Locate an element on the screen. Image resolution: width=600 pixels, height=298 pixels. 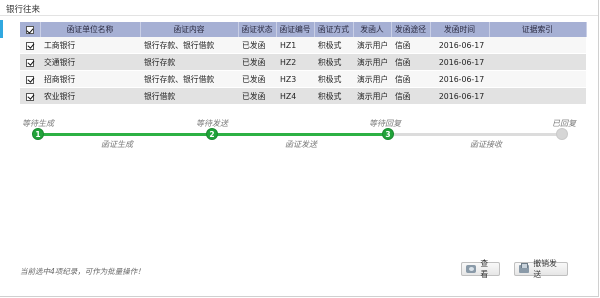
divider is located at coordinates (299, 15).